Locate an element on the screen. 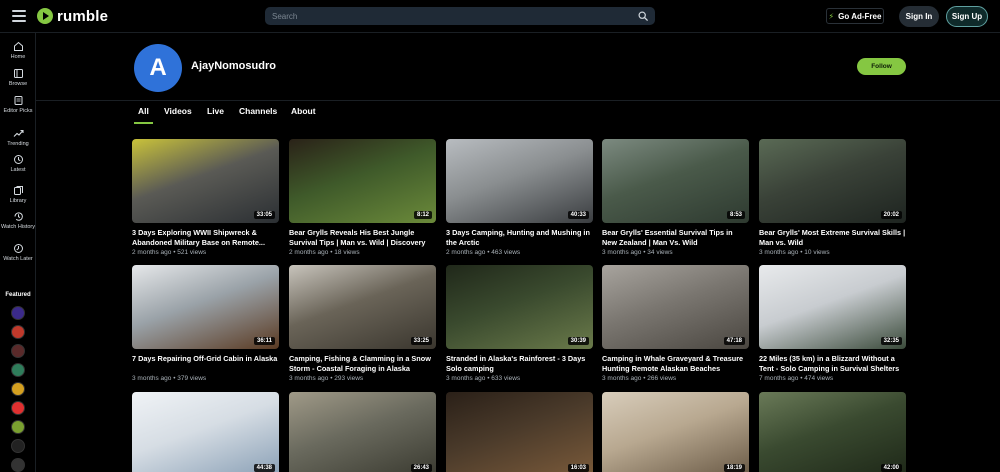 This screenshot has width=1000, height=472. video-thumbnail: 47:18 is located at coordinates (675, 307).